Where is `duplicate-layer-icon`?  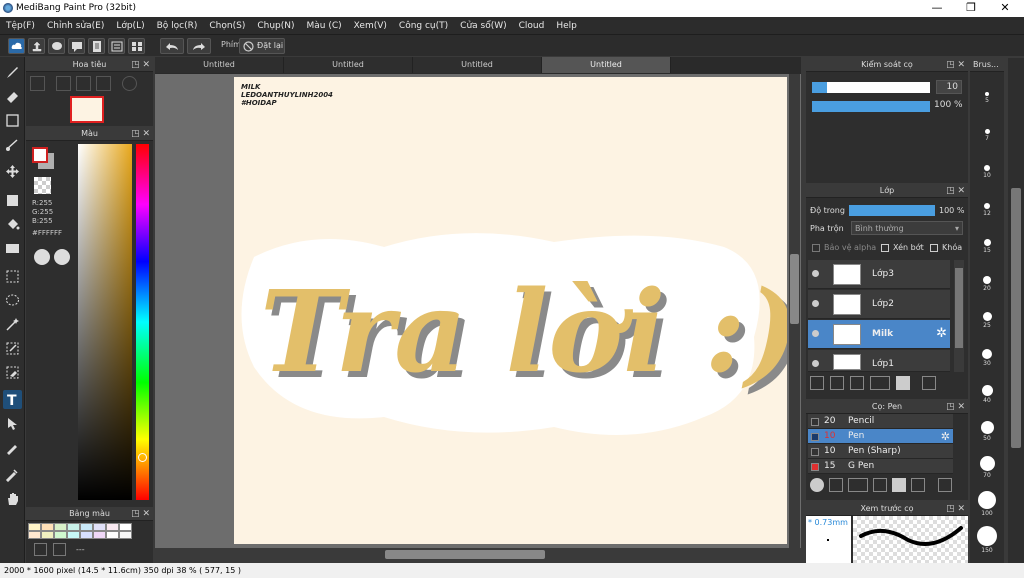 duplicate-layer-icon is located at coordinates (929, 383).